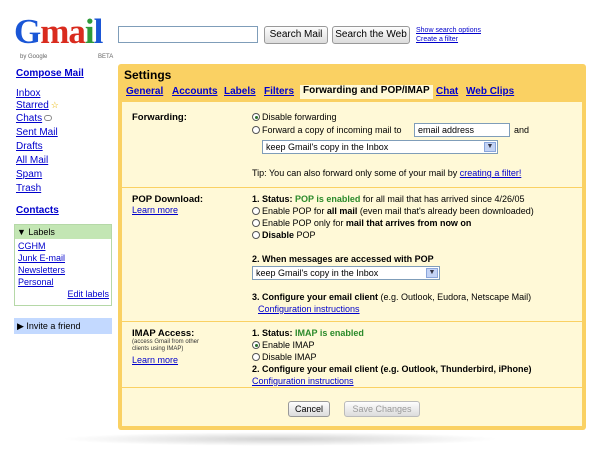 The height and width of the screenshot is (450, 600). What do you see at coordinates (303, 381) in the screenshot?
I see `imap-config-instructions-link: Configuration instructions` at bounding box center [303, 381].